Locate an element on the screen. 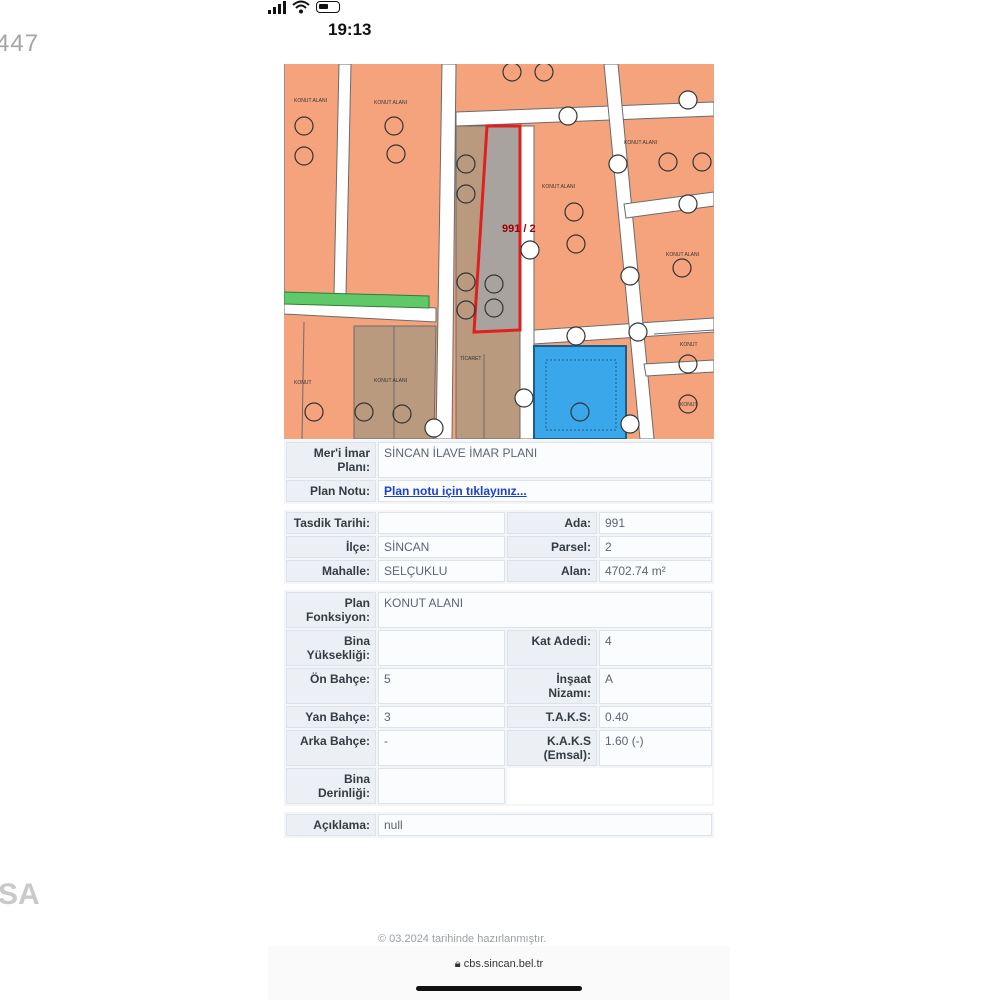  description-table: Açıklama: null is located at coordinates (499, 825).